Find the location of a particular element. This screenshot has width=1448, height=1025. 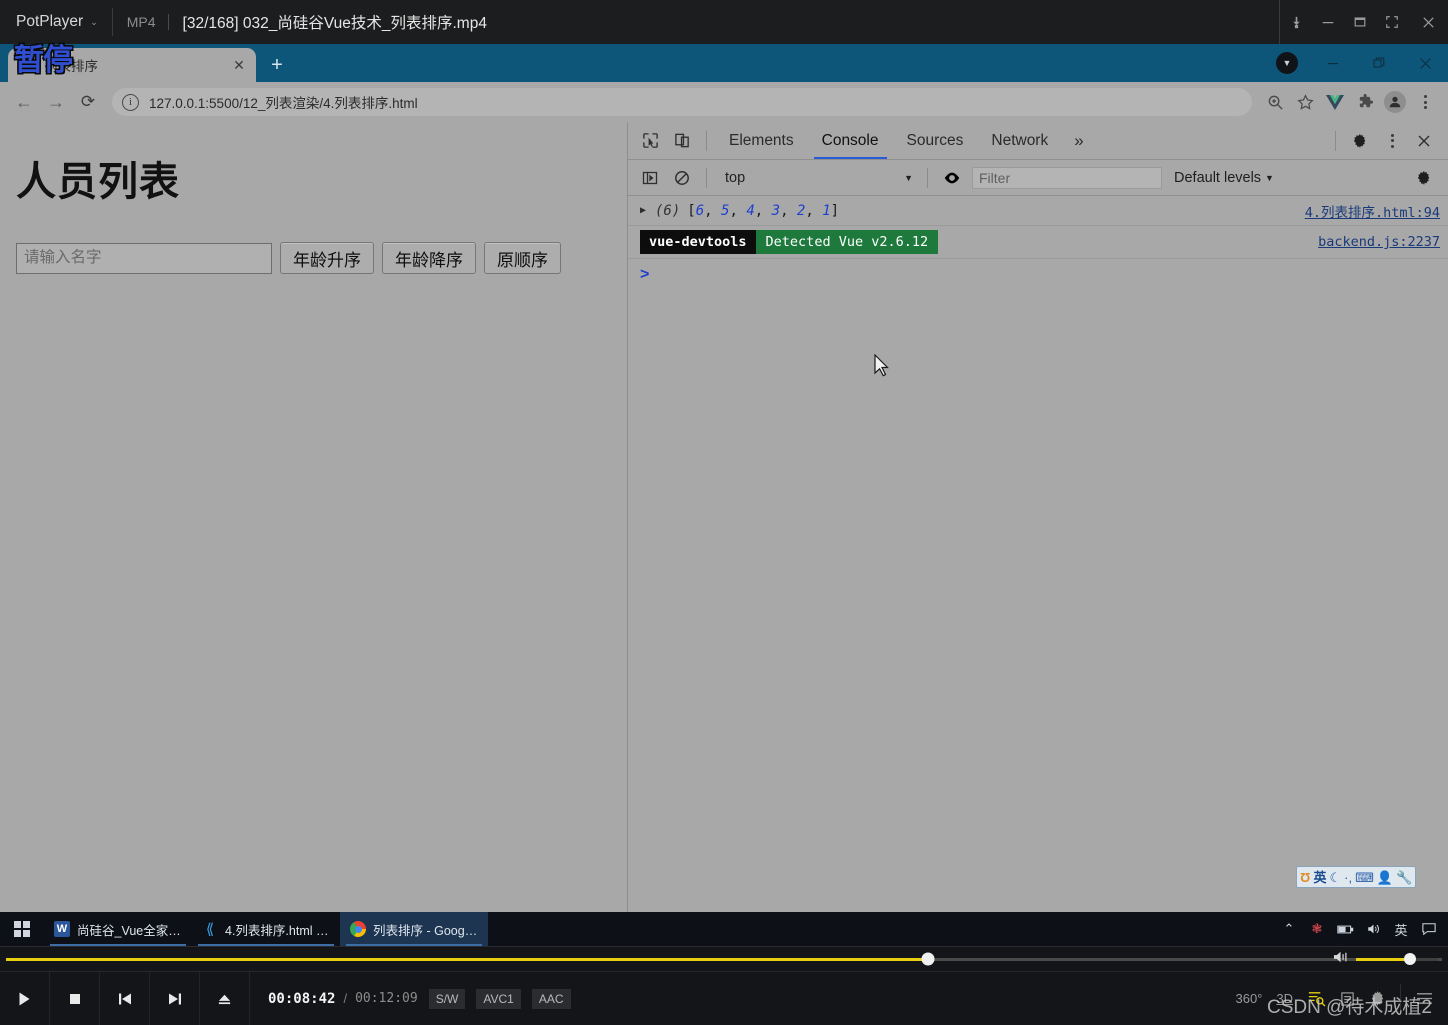

codec-badge-sw: S/W is located at coordinates (447, 998).